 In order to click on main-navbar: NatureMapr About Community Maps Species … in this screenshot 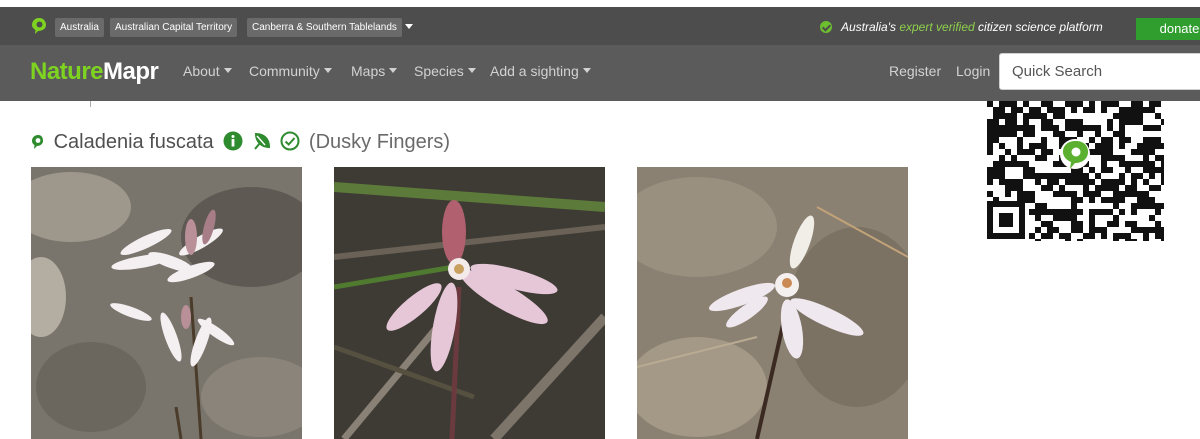, I will do `click(600, 73)`.